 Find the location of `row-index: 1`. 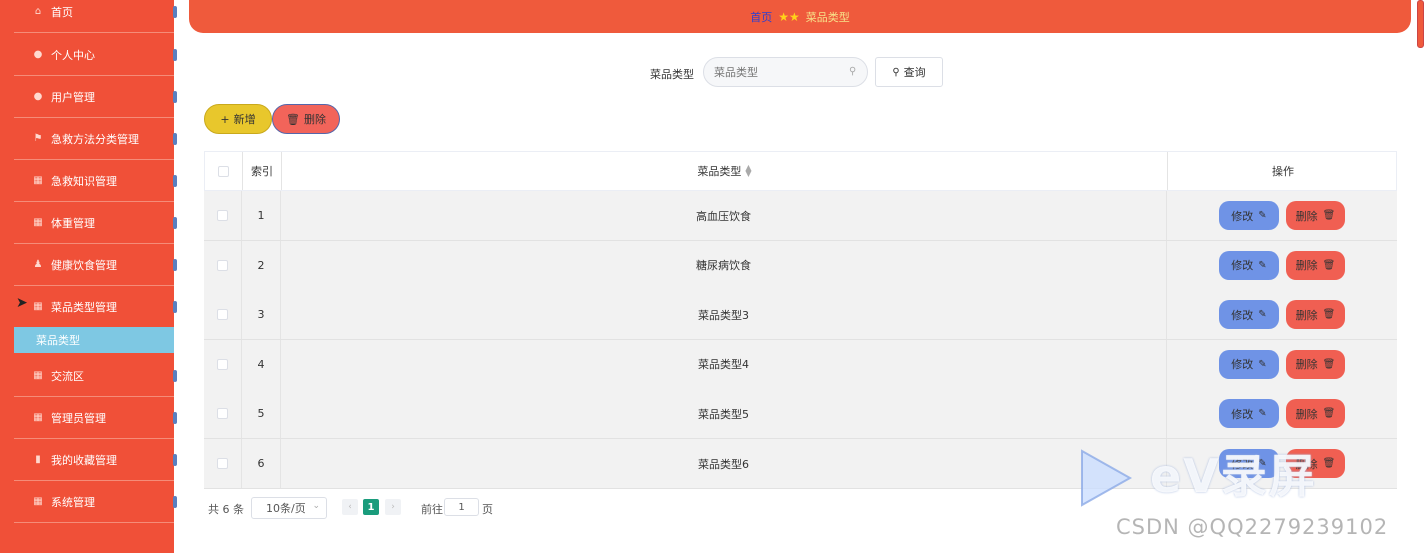

row-index: 1 is located at coordinates (261, 215).